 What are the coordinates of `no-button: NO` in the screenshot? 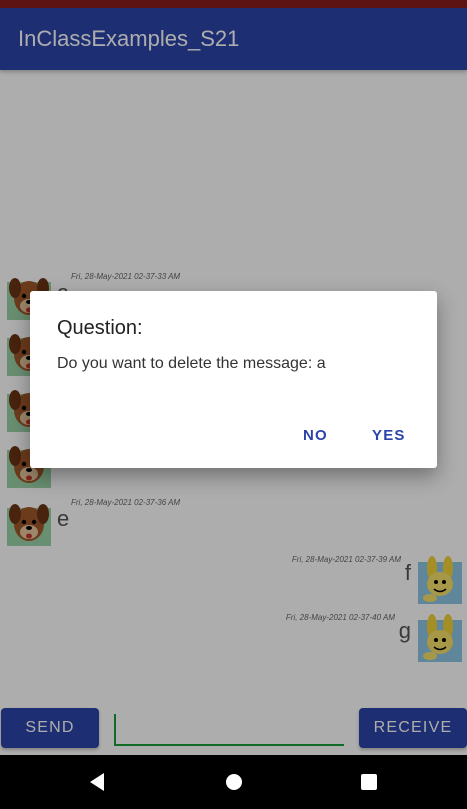 It's located at (315, 435).